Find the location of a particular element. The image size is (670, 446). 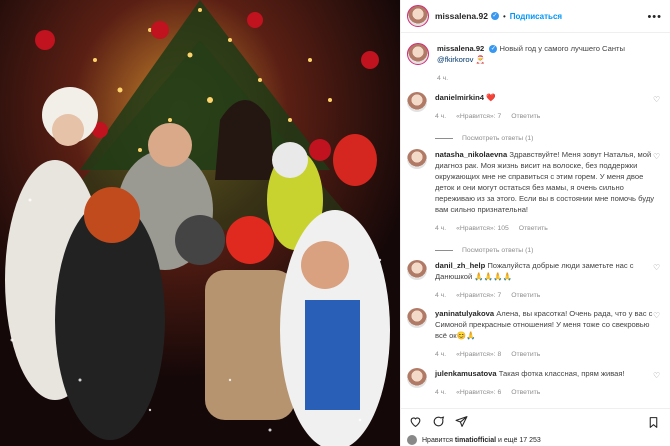

heart-icon is located at coordinates (415, 421).